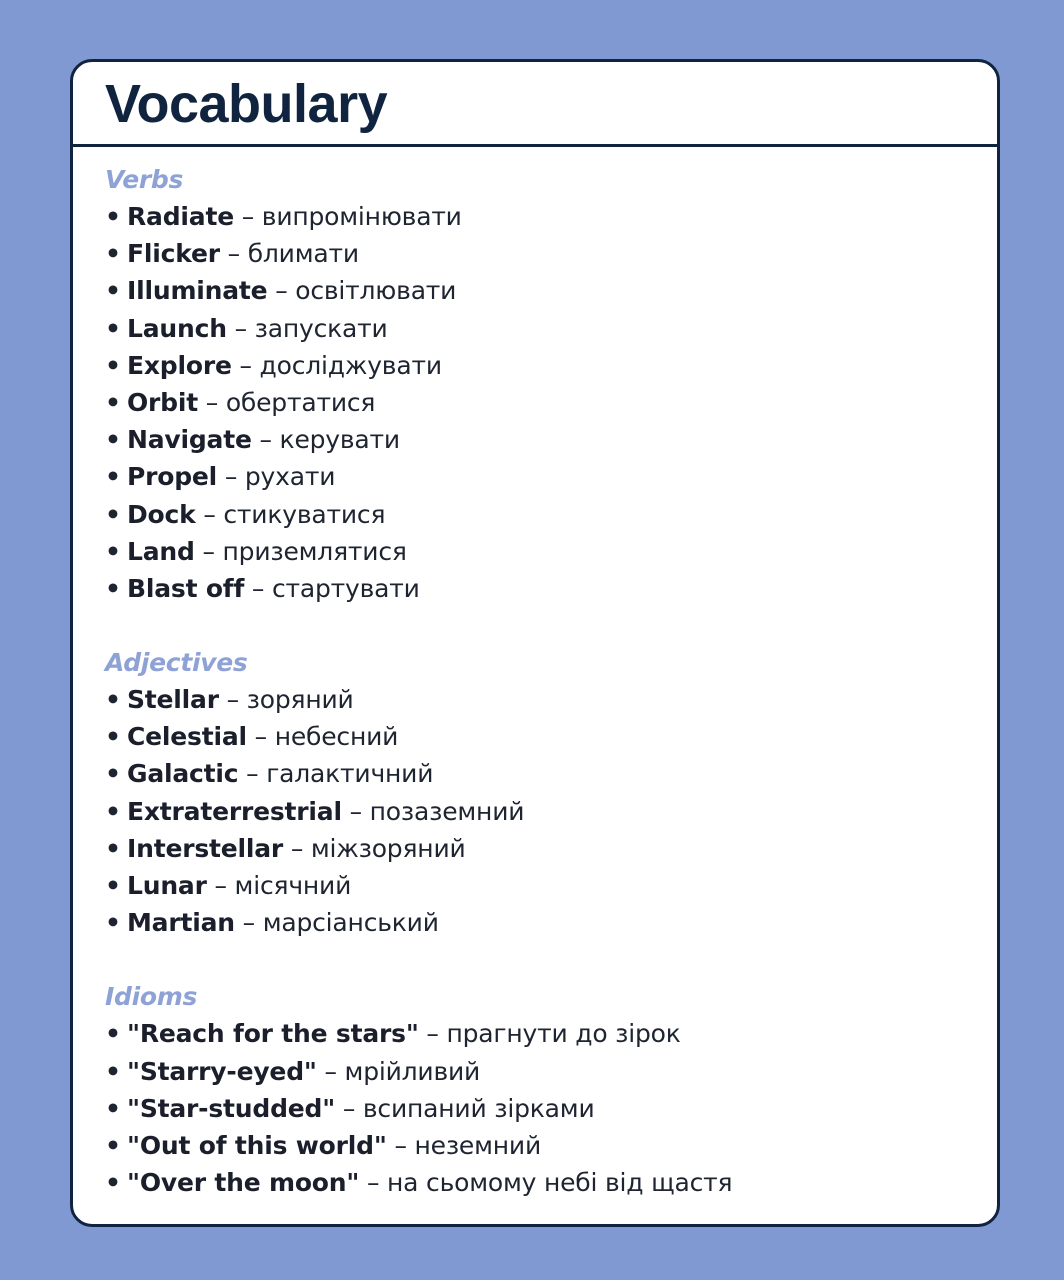 This screenshot has width=1064, height=1280. Describe the element at coordinates (336, 737) in the screenshot. I see `vocab-translation: небесний` at that location.